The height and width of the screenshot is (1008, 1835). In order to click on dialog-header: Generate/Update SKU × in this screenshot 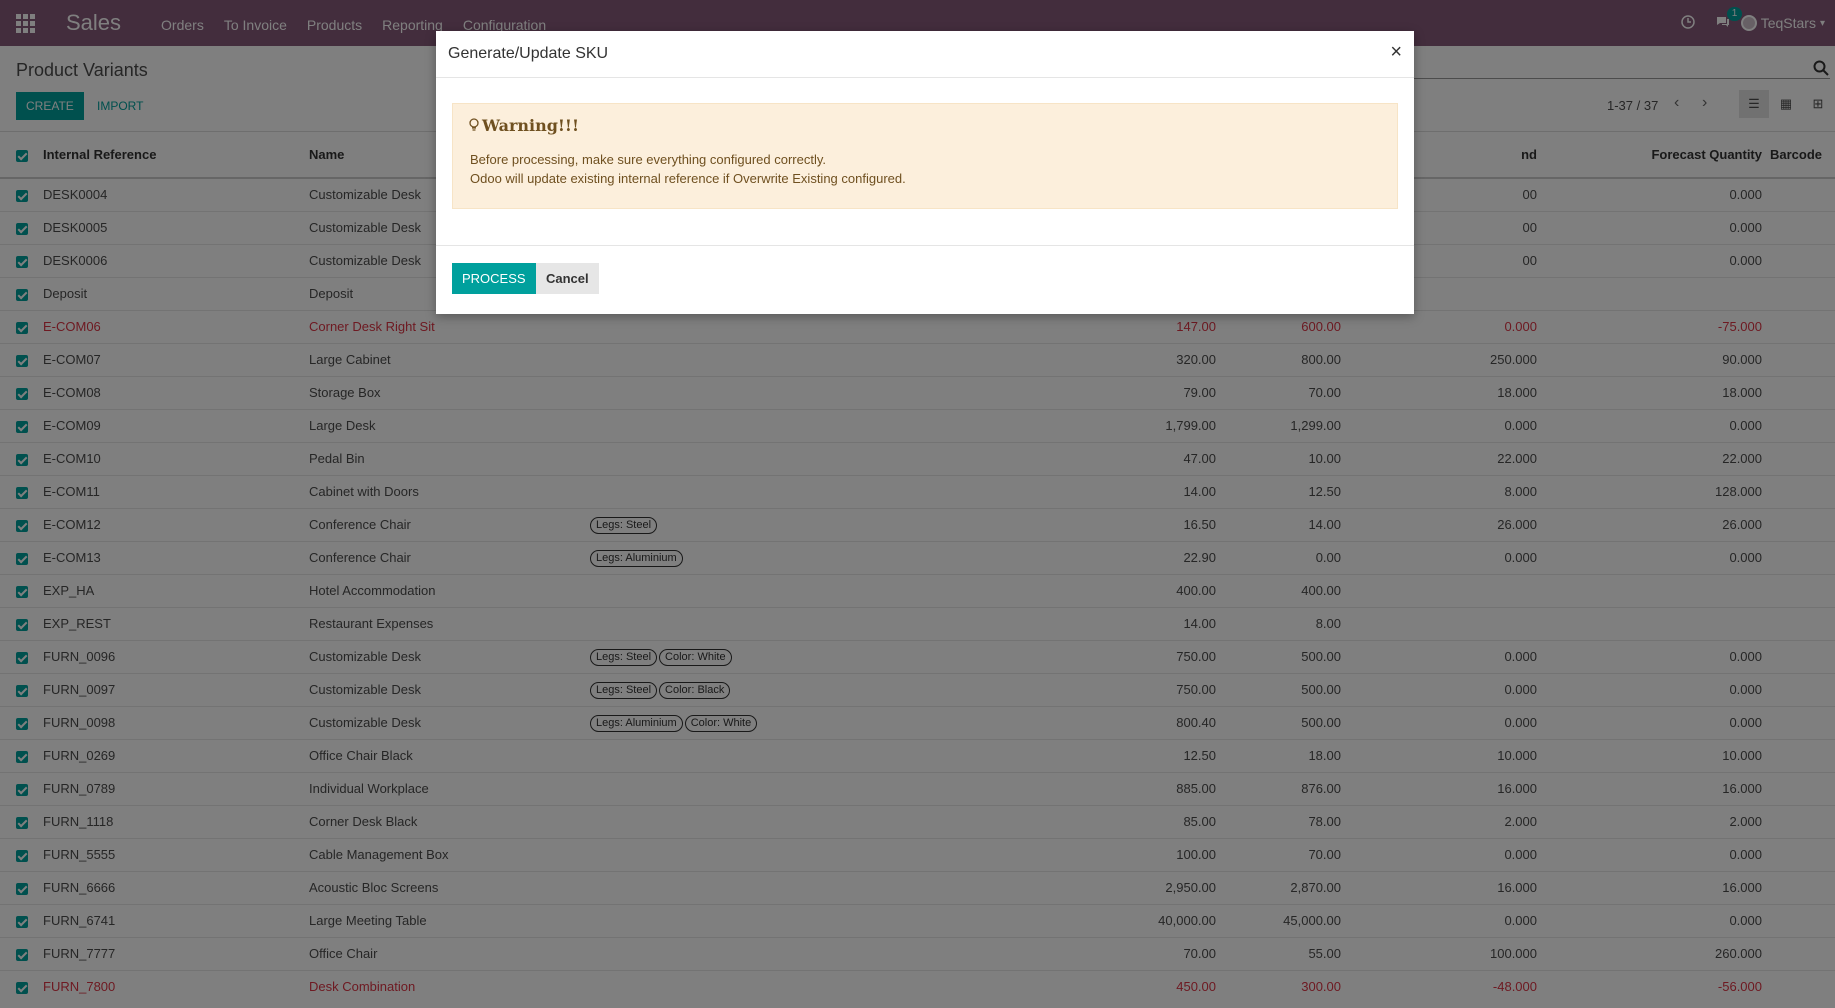, I will do `click(925, 54)`.